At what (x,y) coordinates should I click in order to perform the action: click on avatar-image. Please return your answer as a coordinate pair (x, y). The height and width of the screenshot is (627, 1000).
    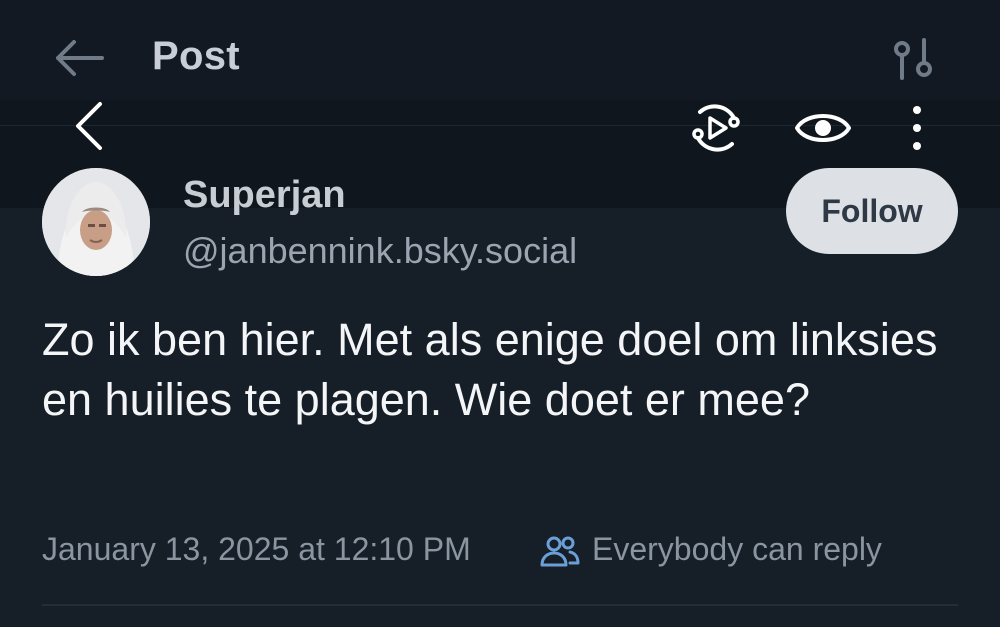
    Looking at the image, I should click on (96, 222).